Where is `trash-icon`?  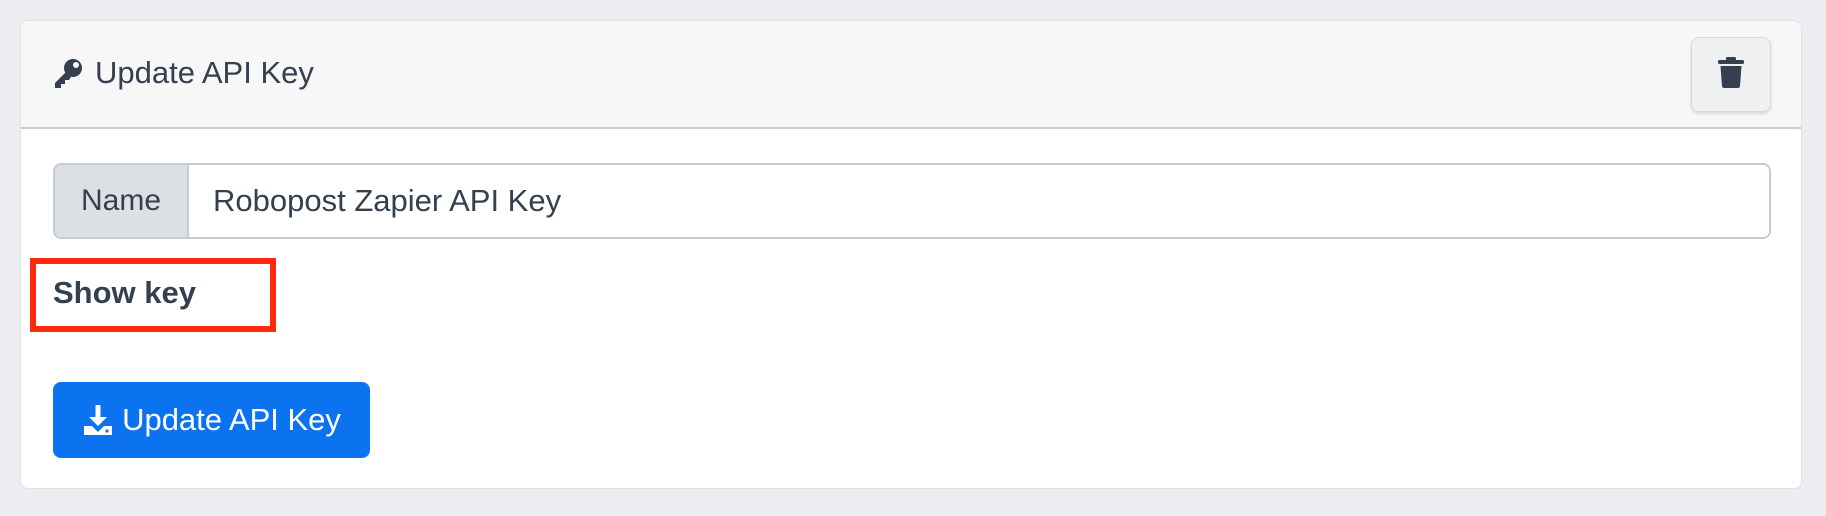
trash-icon is located at coordinates (1731, 74).